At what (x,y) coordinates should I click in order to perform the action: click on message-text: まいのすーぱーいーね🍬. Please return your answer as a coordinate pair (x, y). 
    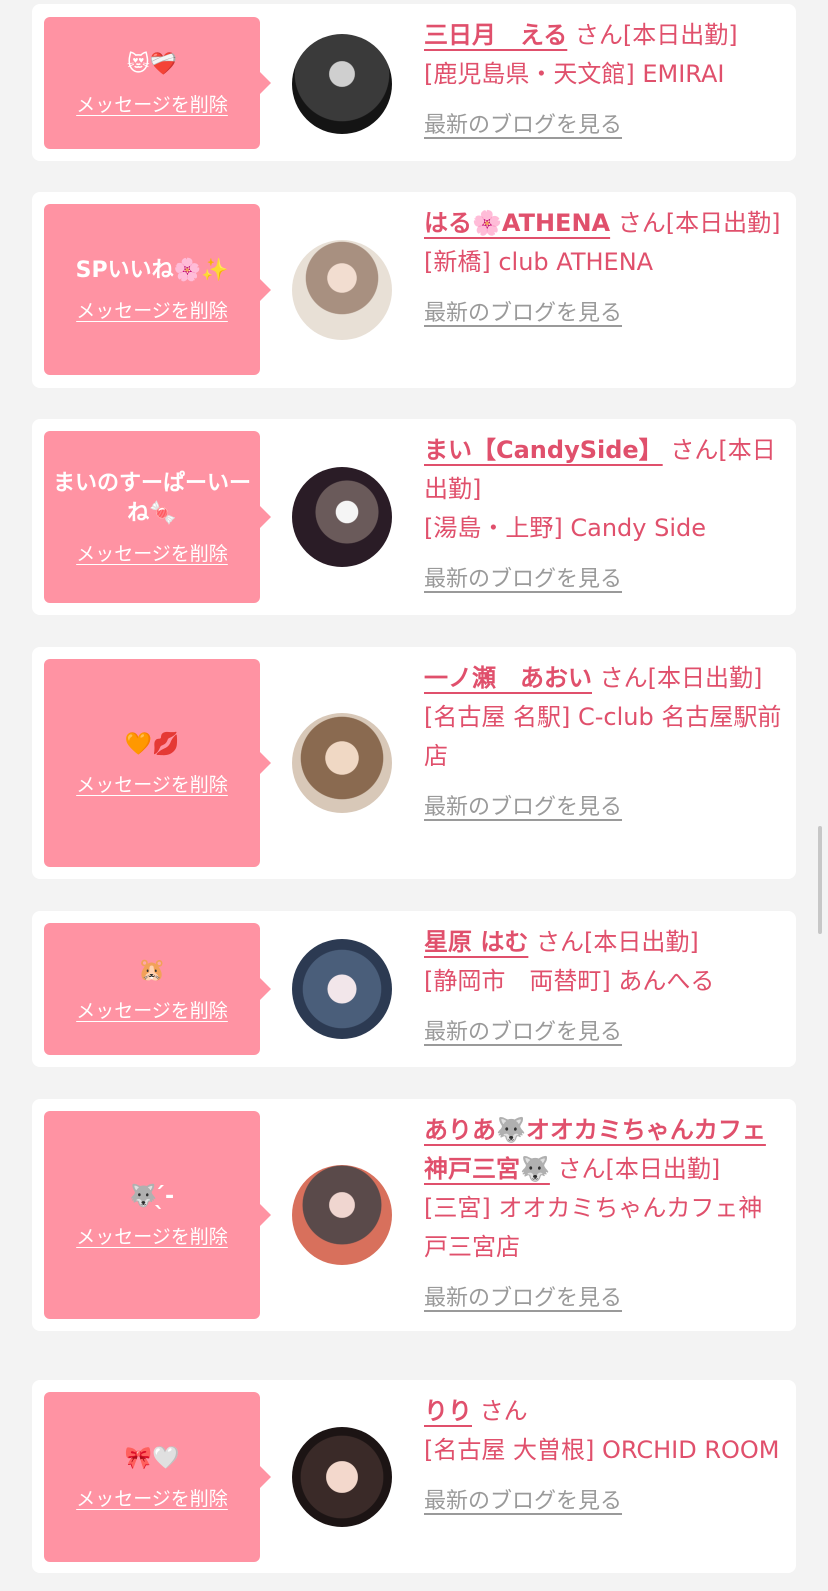
    Looking at the image, I should click on (151, 498).